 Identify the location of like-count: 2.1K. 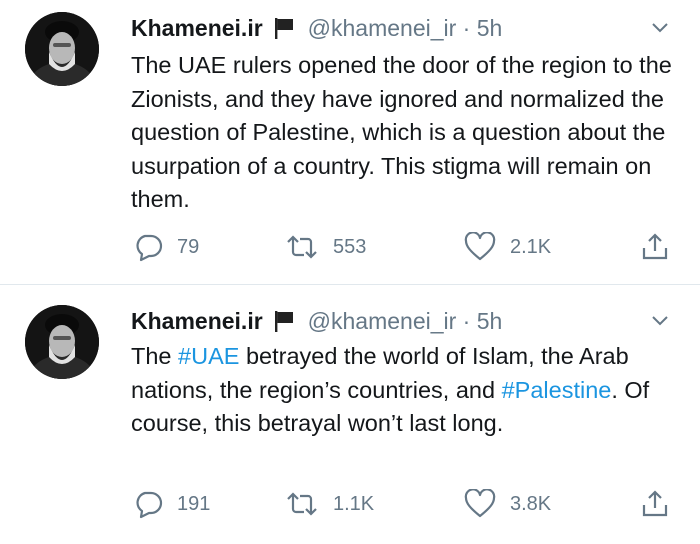
(531, 246).